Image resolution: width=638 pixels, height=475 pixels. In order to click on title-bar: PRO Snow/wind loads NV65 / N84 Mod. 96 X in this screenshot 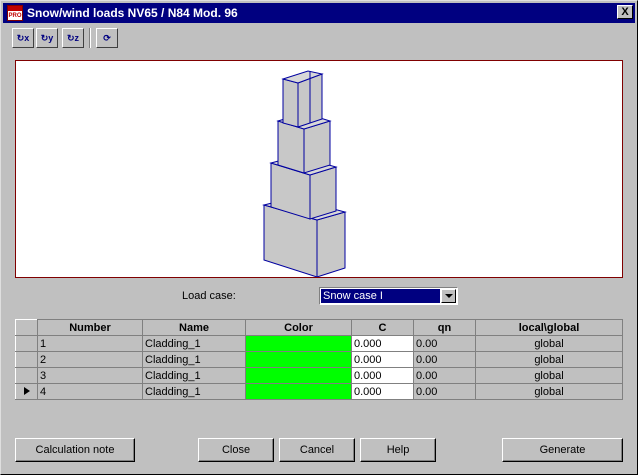, I will do `click(319, 13)`.